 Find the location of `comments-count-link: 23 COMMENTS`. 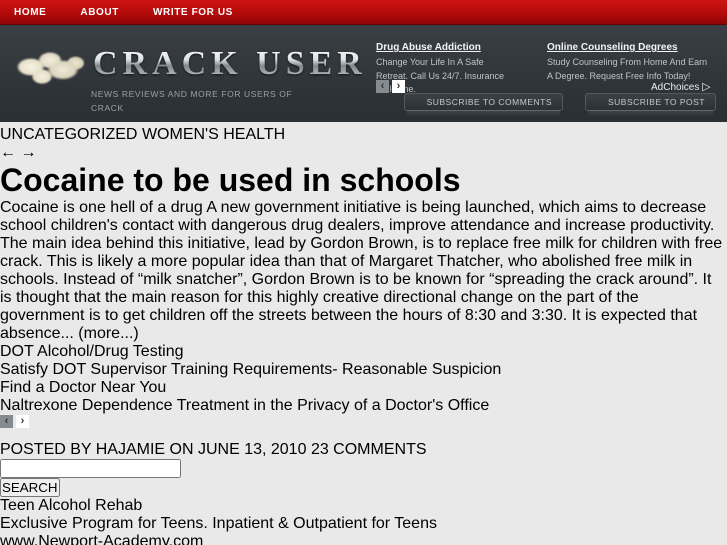

comments-count-link: 23 COMMENTS is located at coordinates (369, 449).